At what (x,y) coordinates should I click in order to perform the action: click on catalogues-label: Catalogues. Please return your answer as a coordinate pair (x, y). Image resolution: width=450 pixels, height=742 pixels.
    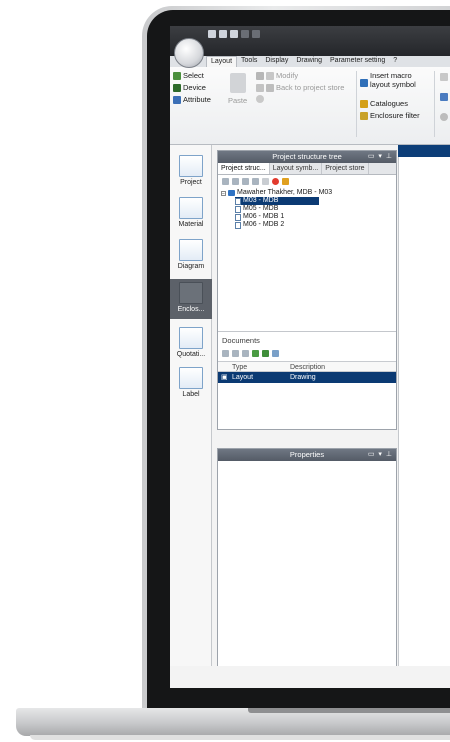
    Looking at the image, I should click on (389, 103).